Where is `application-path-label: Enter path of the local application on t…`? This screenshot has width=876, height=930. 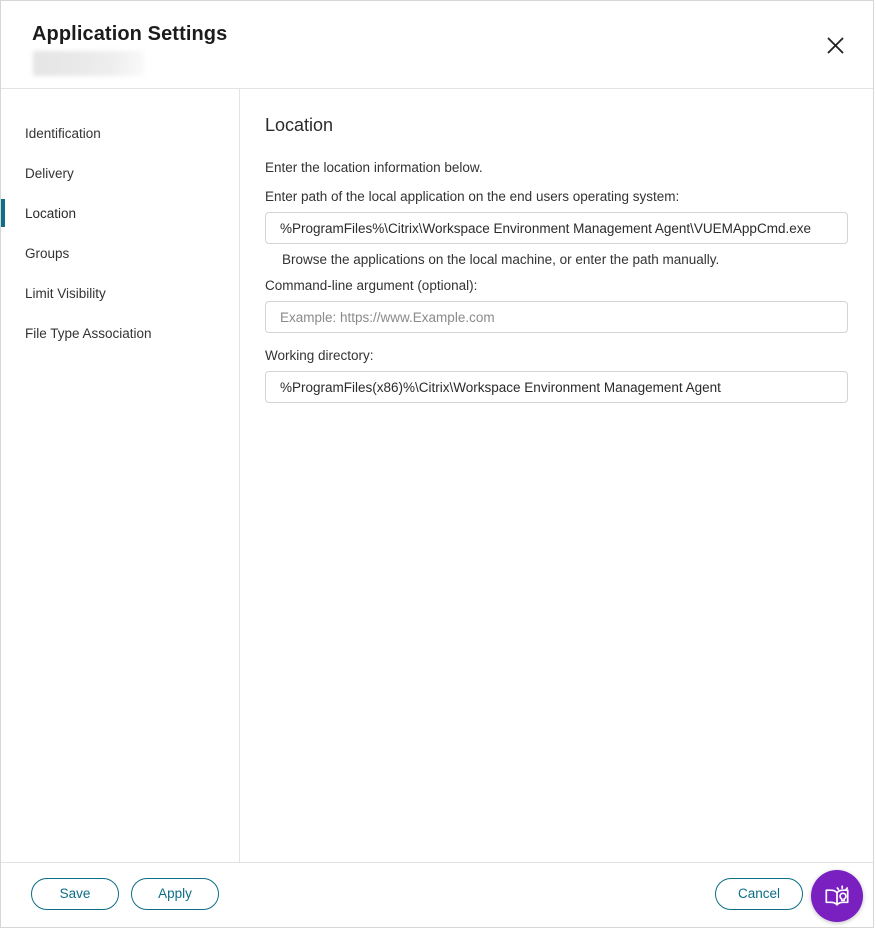 application-path-label: Enter path of the local application on t… is located at coordinates (472, 196).